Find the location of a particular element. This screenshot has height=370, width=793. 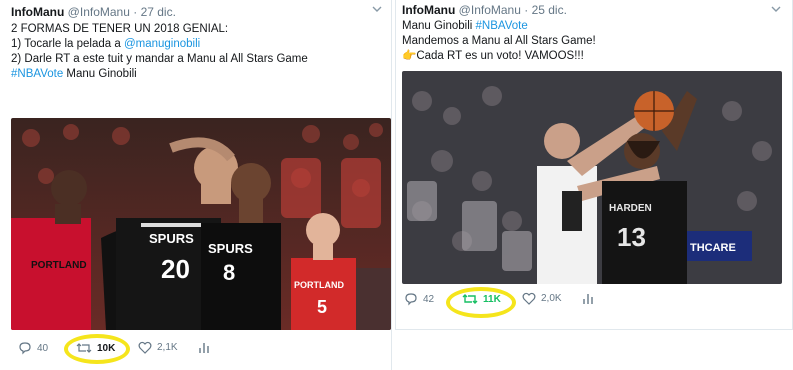

tweet-line: #NBAVote Manu Ginobili is located at coordinates (74, 74).